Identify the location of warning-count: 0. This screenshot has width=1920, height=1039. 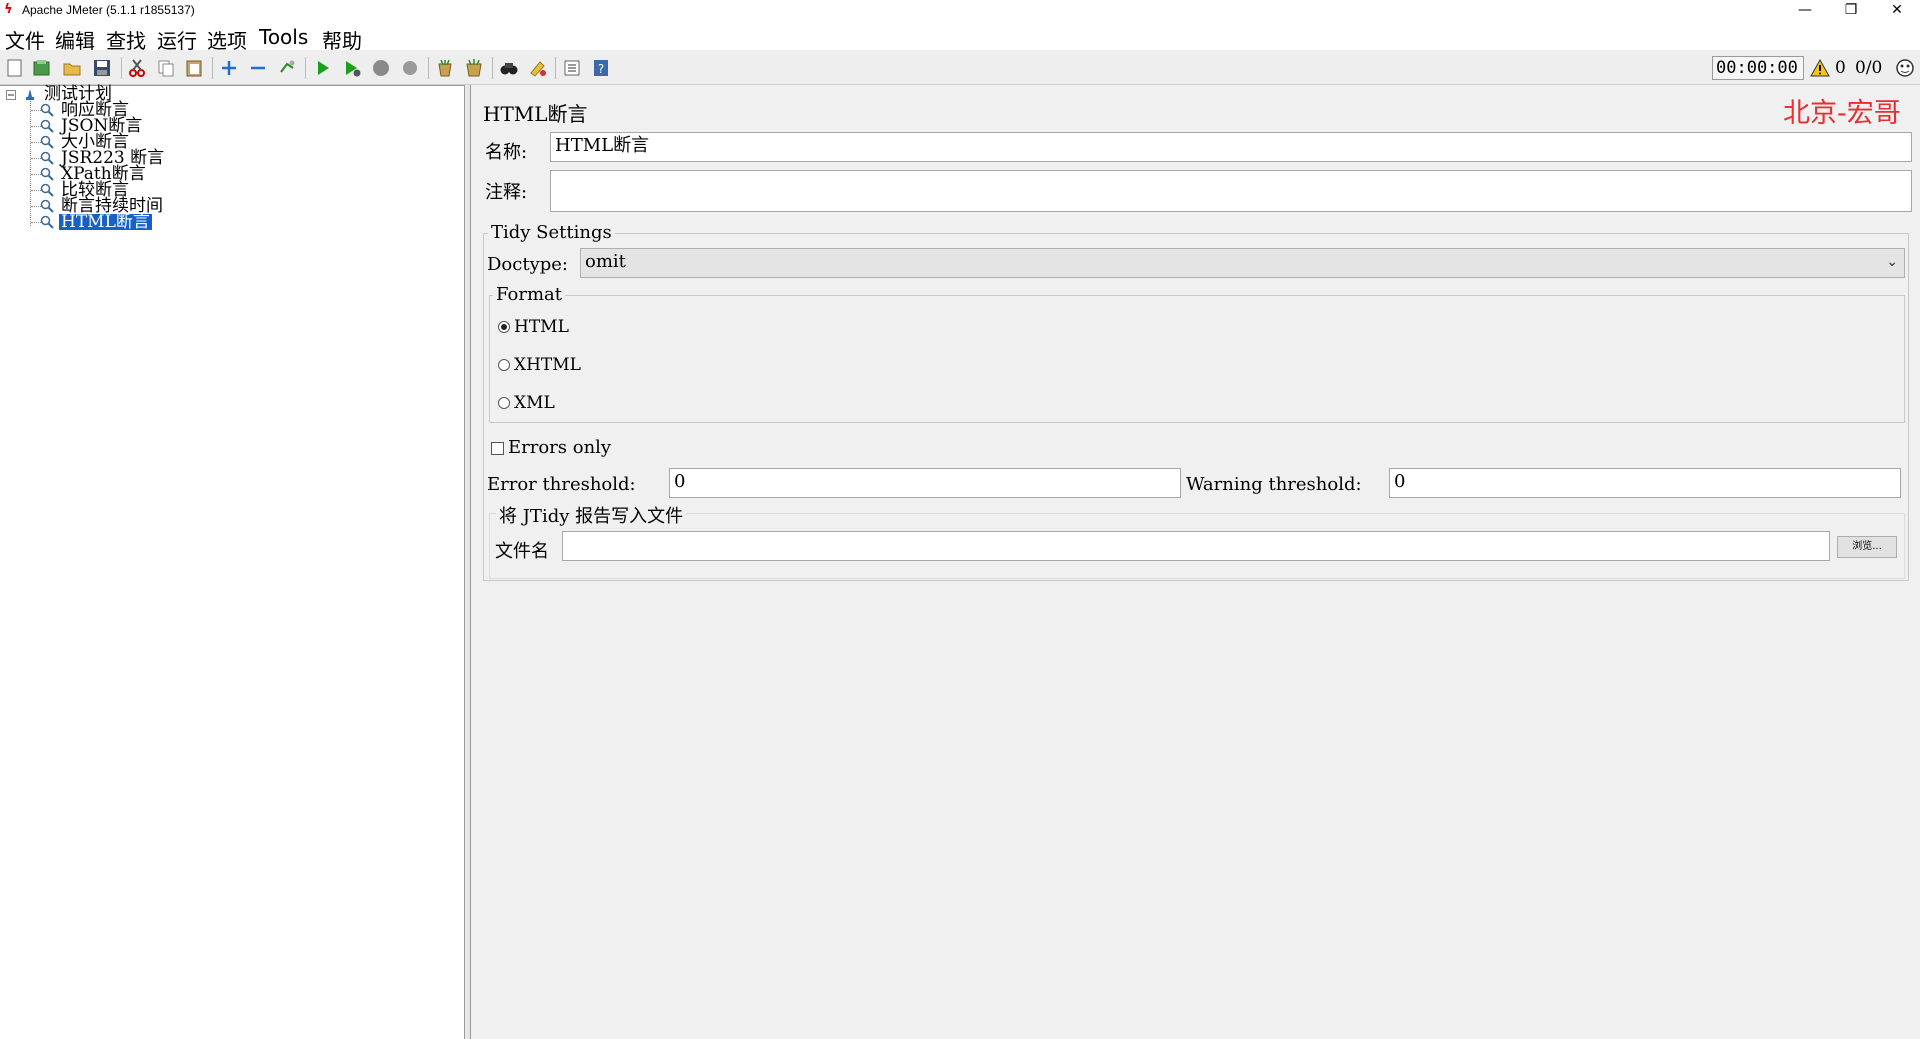
(1840, 68).